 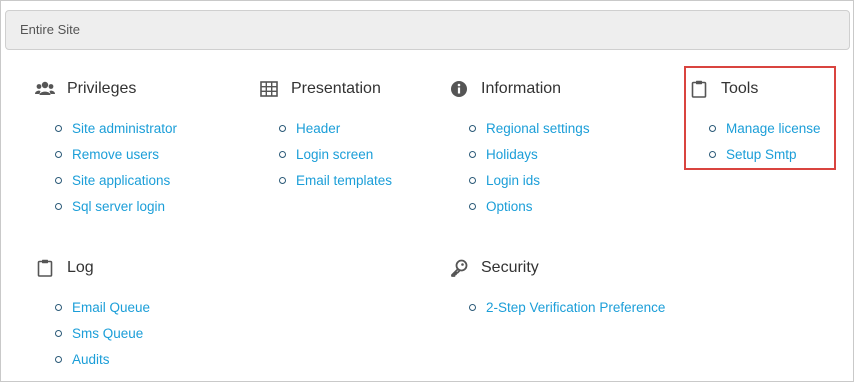 What do you see at coordinates (760, 118) in the screenshot?
I see `tools-highlight-box` at bounding box center [760, 118].